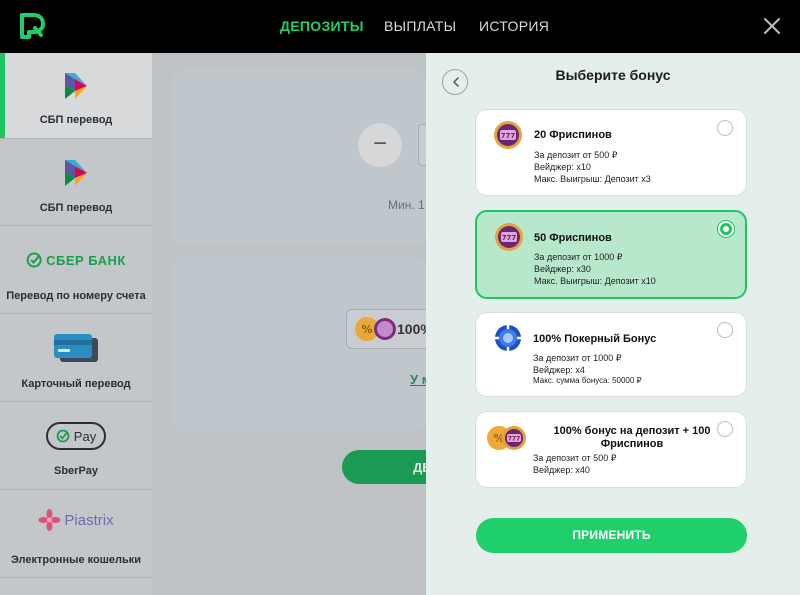 Image resolution: width=800 pixels, height=595 pixels. What do you see at coordinates (76, 560) in the screenshot?
I see `sidebar-item-label: Электронные кошельки` at bounding box center [76, 560].